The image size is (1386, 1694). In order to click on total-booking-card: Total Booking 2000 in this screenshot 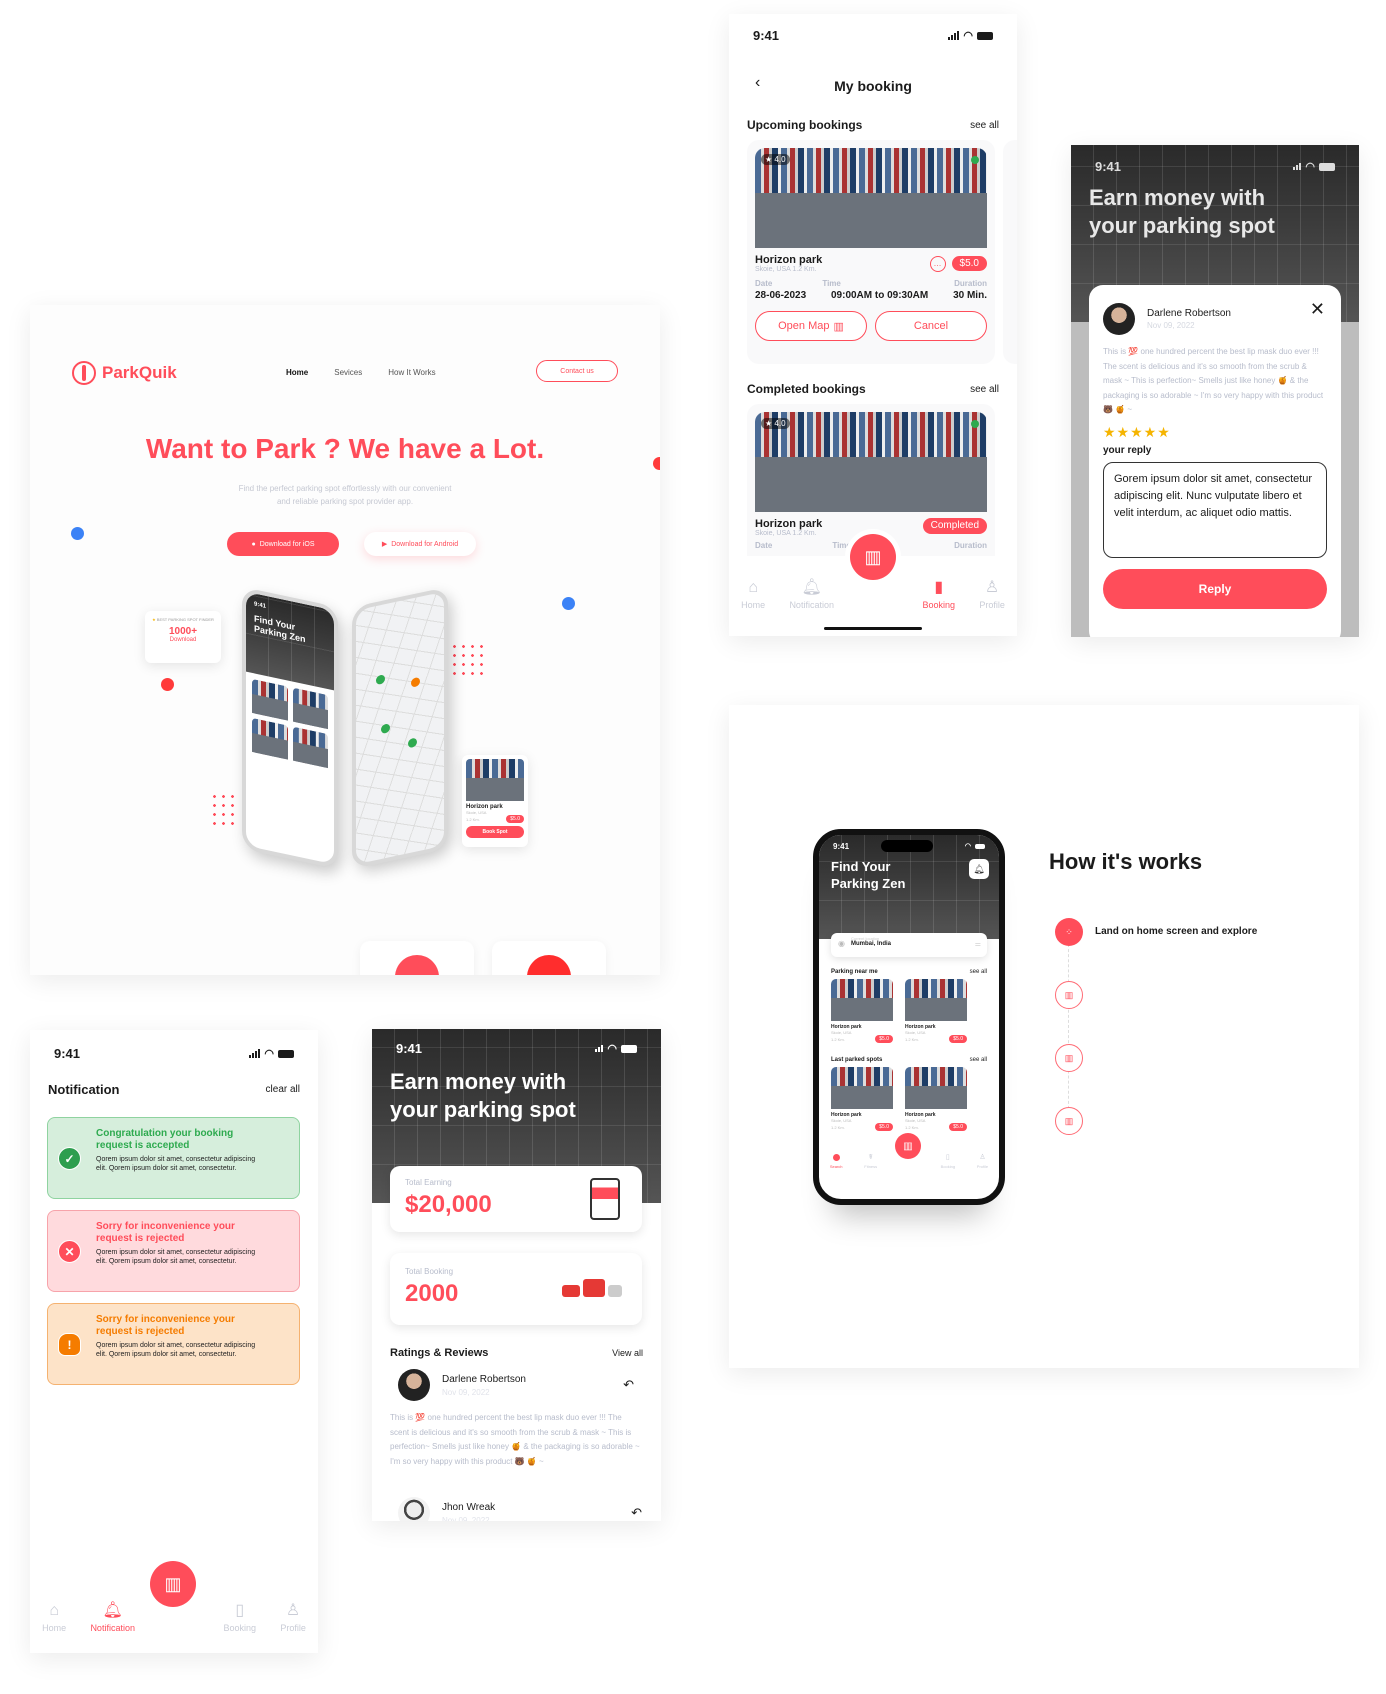, I will do `click(516, 1289)`.